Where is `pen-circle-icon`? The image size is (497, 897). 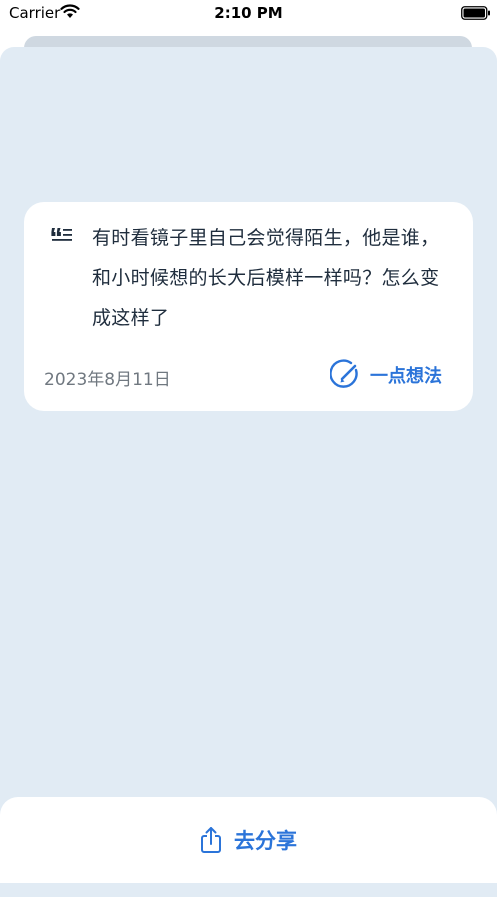 pen-circle-icon is located at coordinates (344, 373).